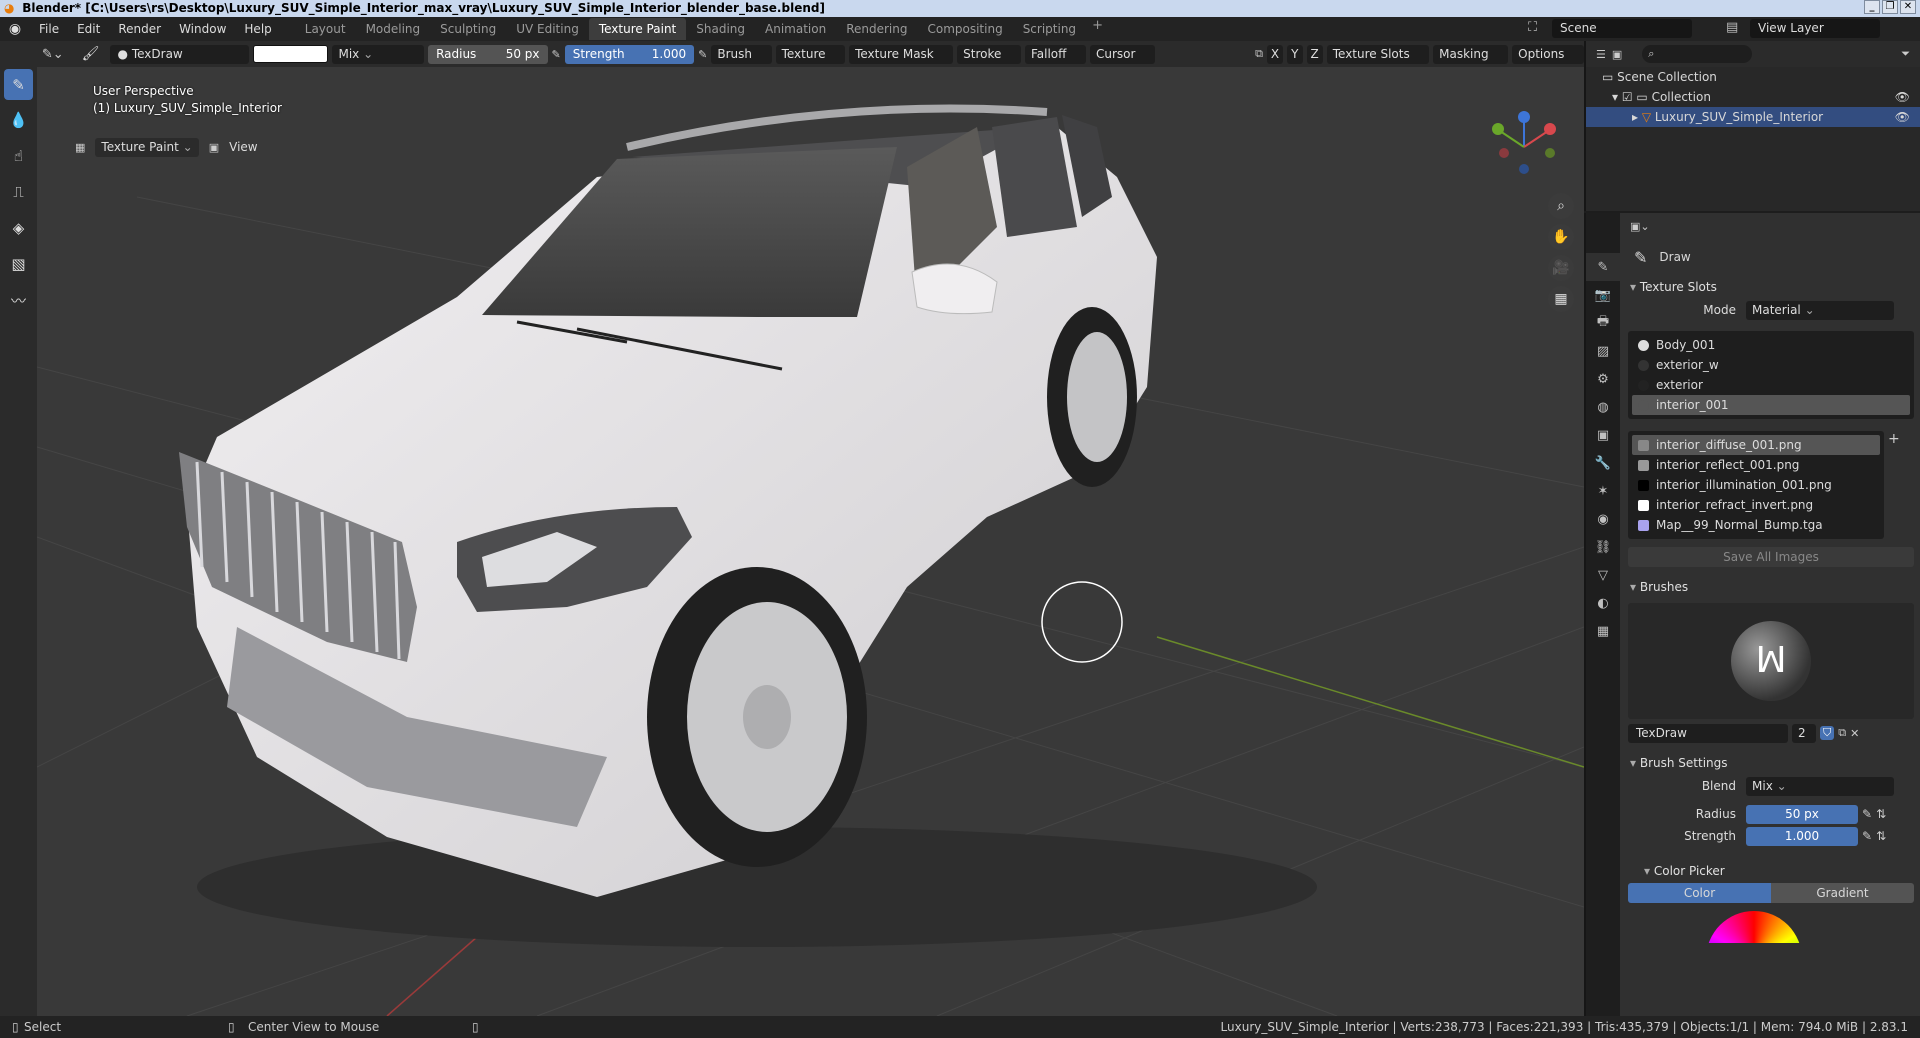 This screenshot has width=1920, height=1038. Describe the element at coordinates (1872, 7) in the screenshot. I see `minimize-button: _` at that location.